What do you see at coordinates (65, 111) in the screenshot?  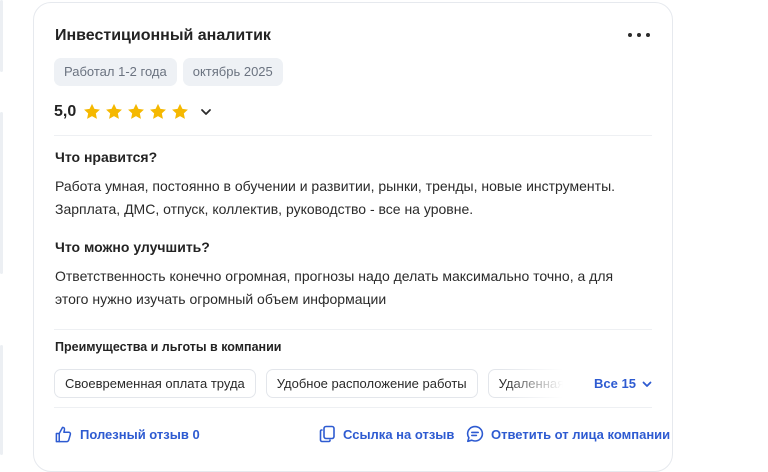 I see `rating-score: 5,0` at bounding box center [65, 111].